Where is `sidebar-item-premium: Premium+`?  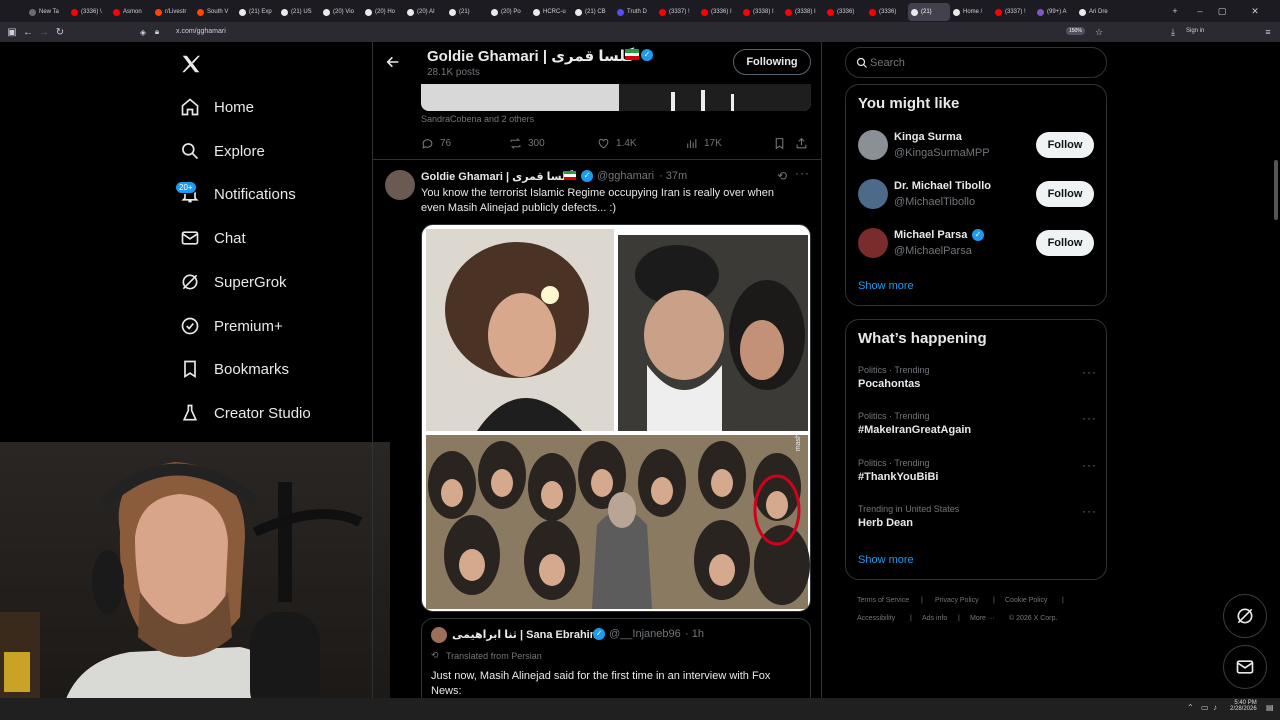
sidebar-item-premium: Premium+ is located at coordinates (231, 326).